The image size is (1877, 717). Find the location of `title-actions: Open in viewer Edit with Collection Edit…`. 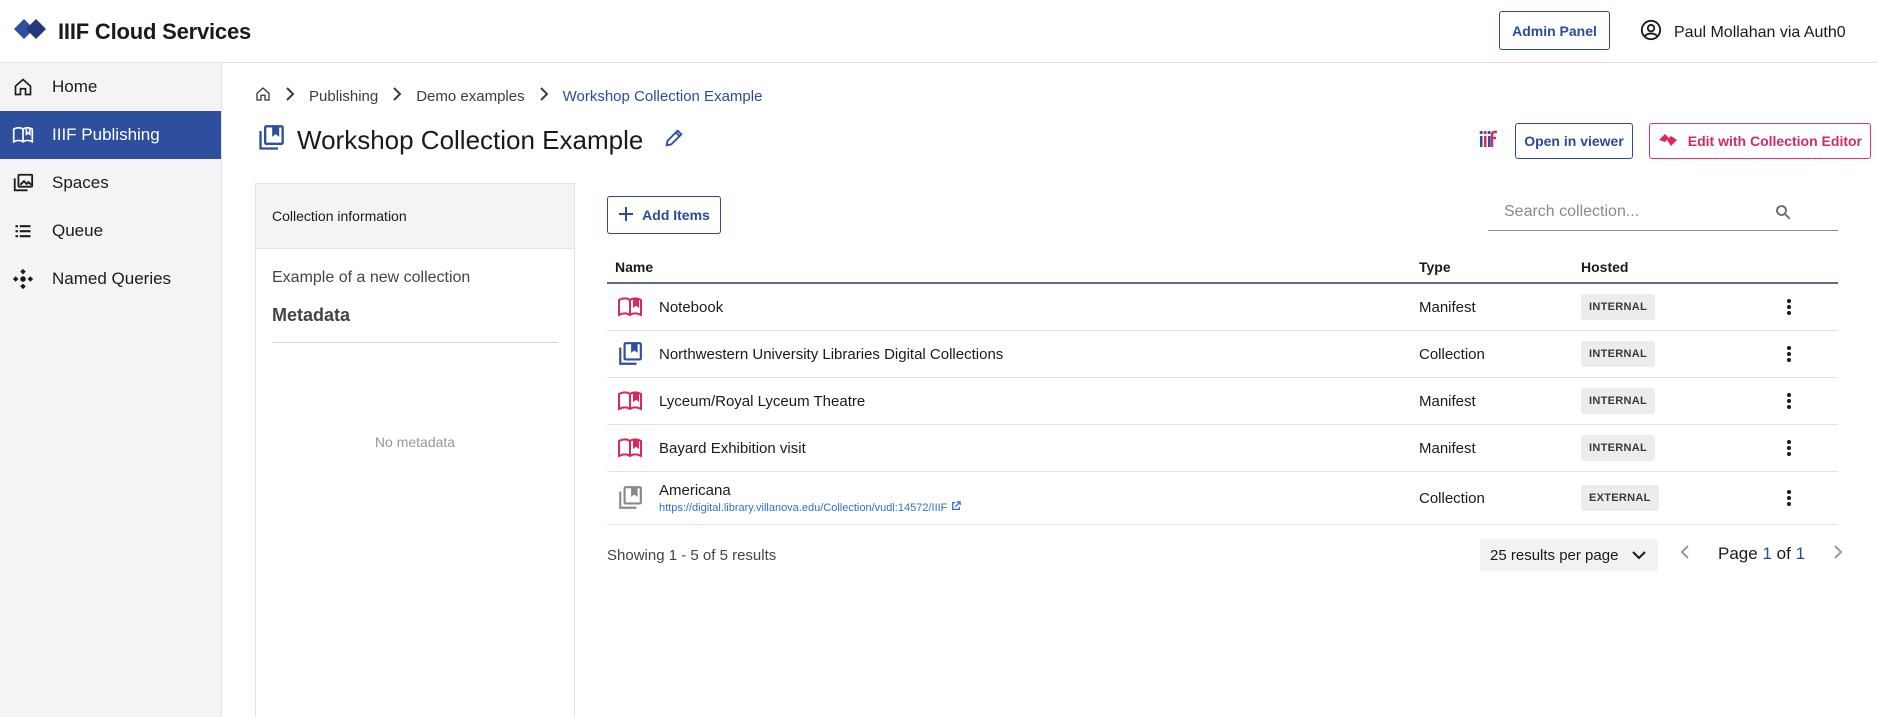

title-actions: Open in viewer Edit with Collection Edit… is located at coordinates (1675, 141).